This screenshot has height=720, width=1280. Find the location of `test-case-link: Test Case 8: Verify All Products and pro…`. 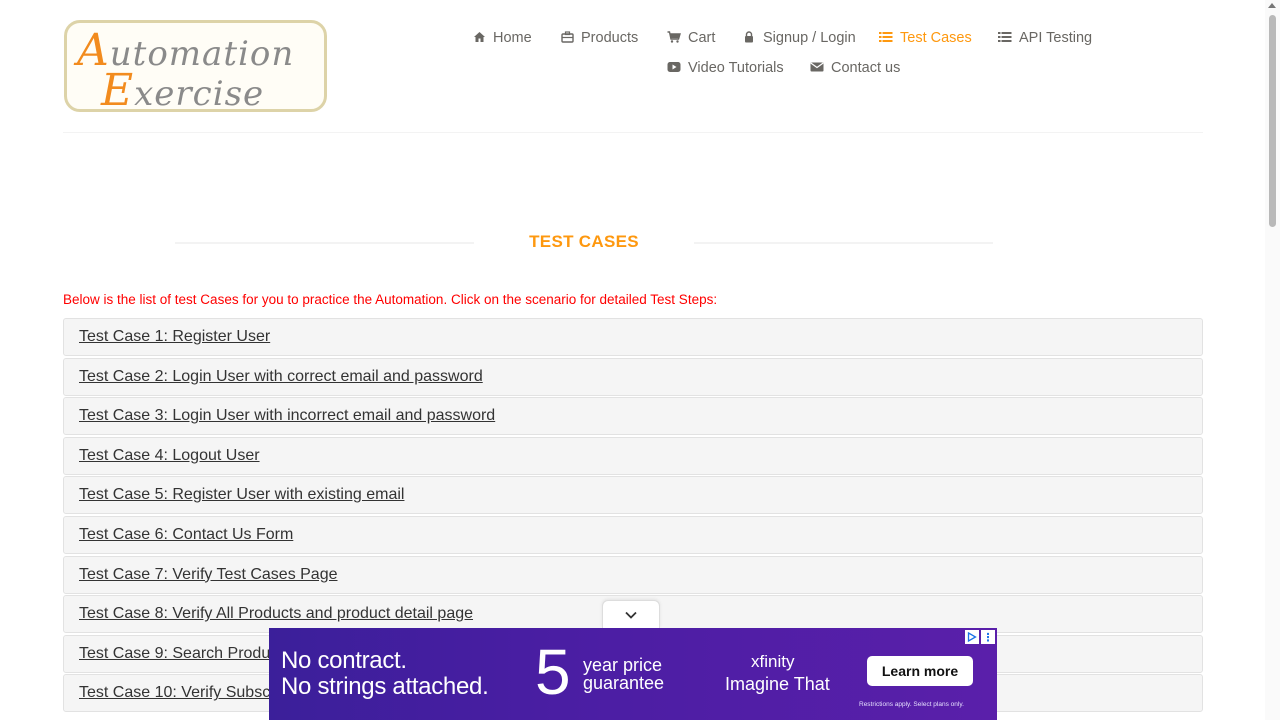

test-case-link: Test Case 8: Verify All Products and pro… is located at coordinates (276, 614).